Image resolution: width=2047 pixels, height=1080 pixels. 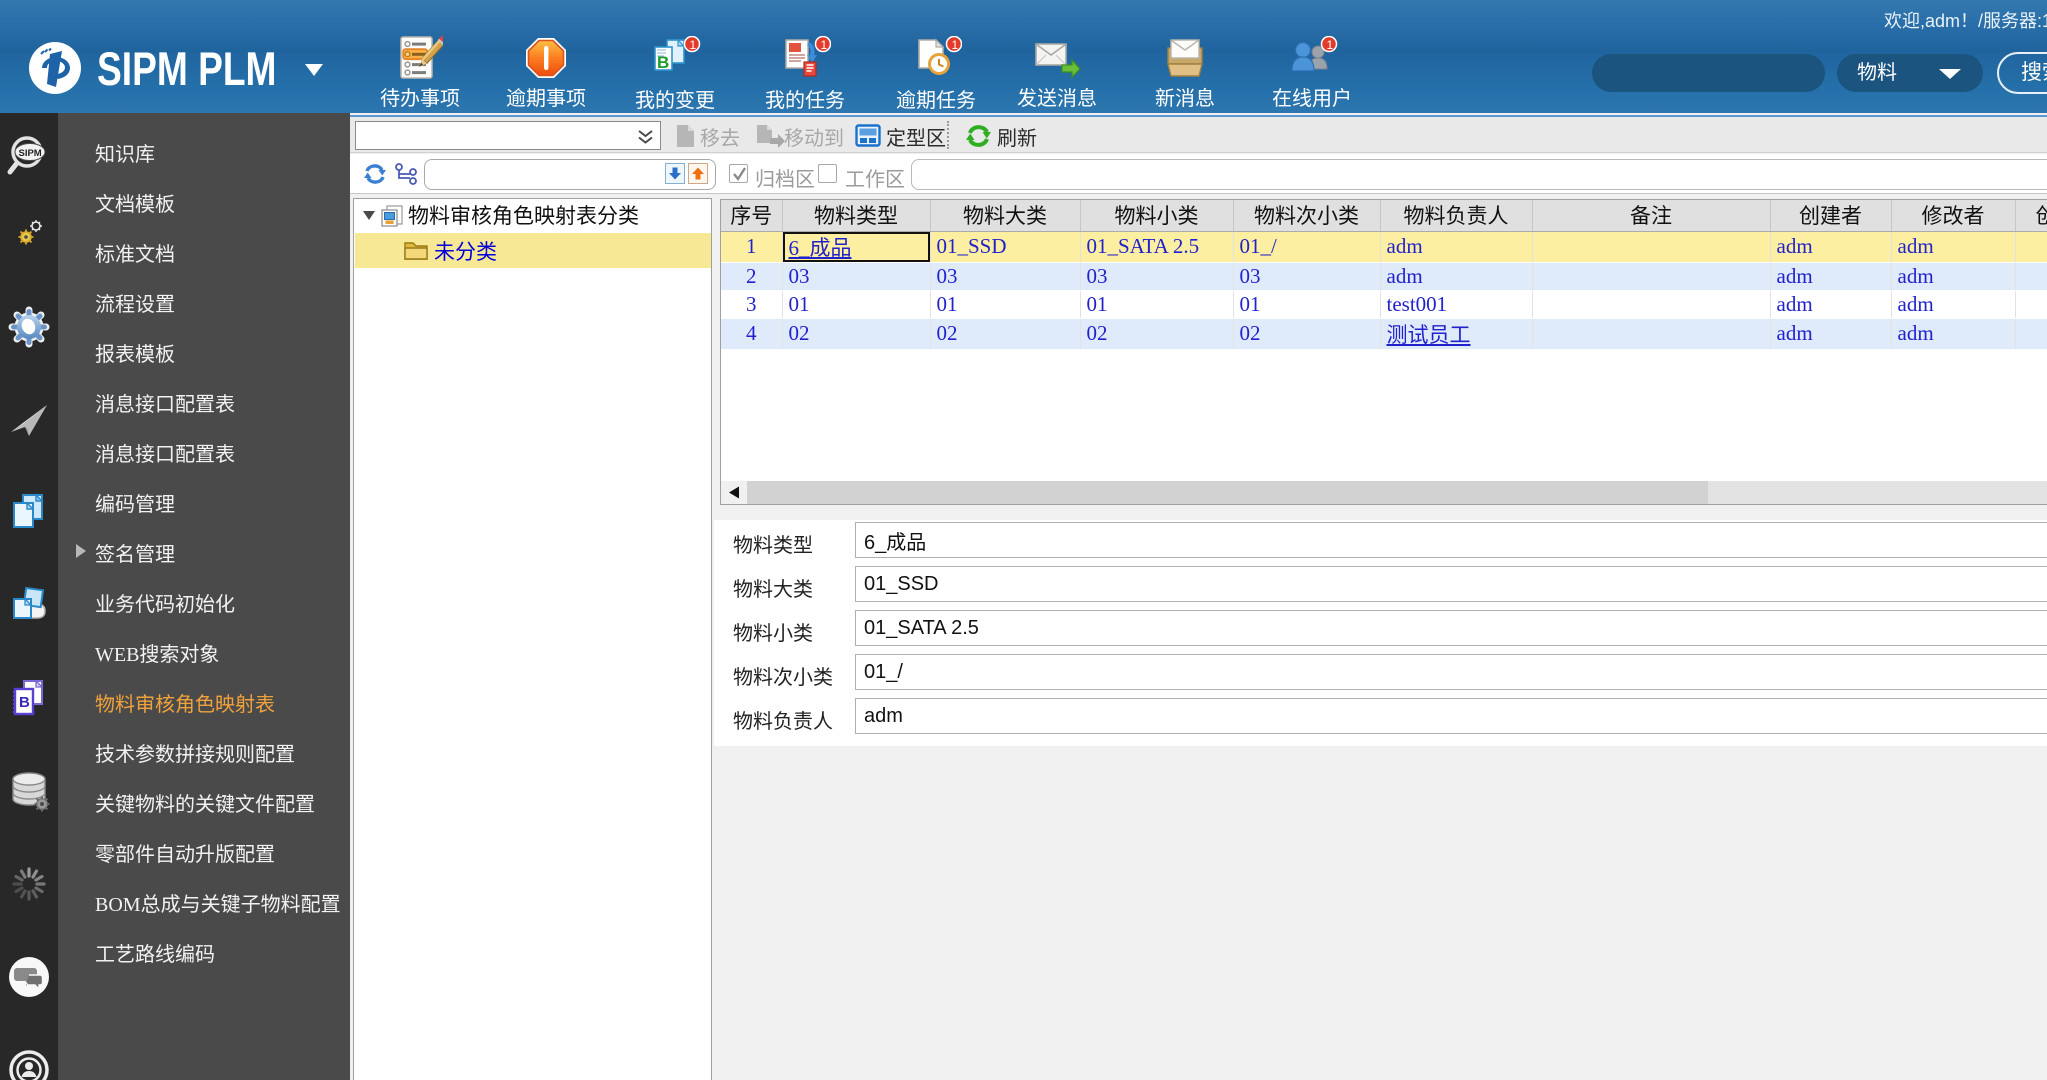 I want to click on svg-text: SIPM, so click(x=30, y=153).